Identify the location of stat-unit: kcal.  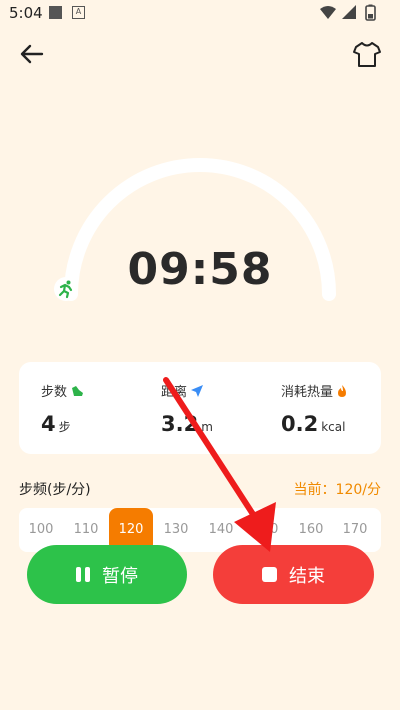
(333, 427).